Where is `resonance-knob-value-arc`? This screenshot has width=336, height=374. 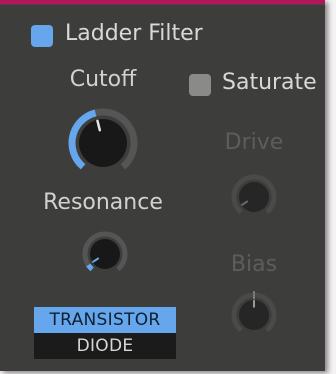
resonance-knob-value-arc is located at coordinates (90, 267).